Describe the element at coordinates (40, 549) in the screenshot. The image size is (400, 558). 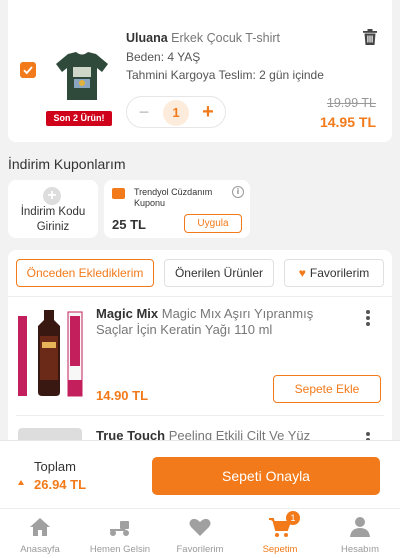
I see `nav-home-label: Anasayfa` at that location.